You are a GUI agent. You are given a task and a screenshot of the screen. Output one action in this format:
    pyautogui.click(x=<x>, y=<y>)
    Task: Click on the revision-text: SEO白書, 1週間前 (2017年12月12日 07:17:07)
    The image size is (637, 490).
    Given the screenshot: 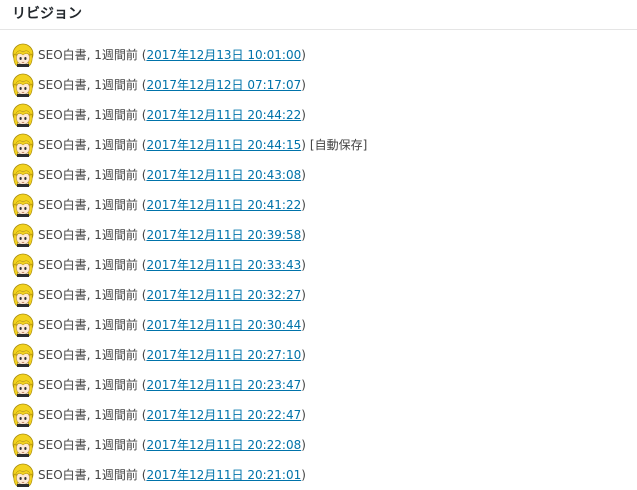 What is the action you would take?
    pyautogui.click(x=172, y=85)
    